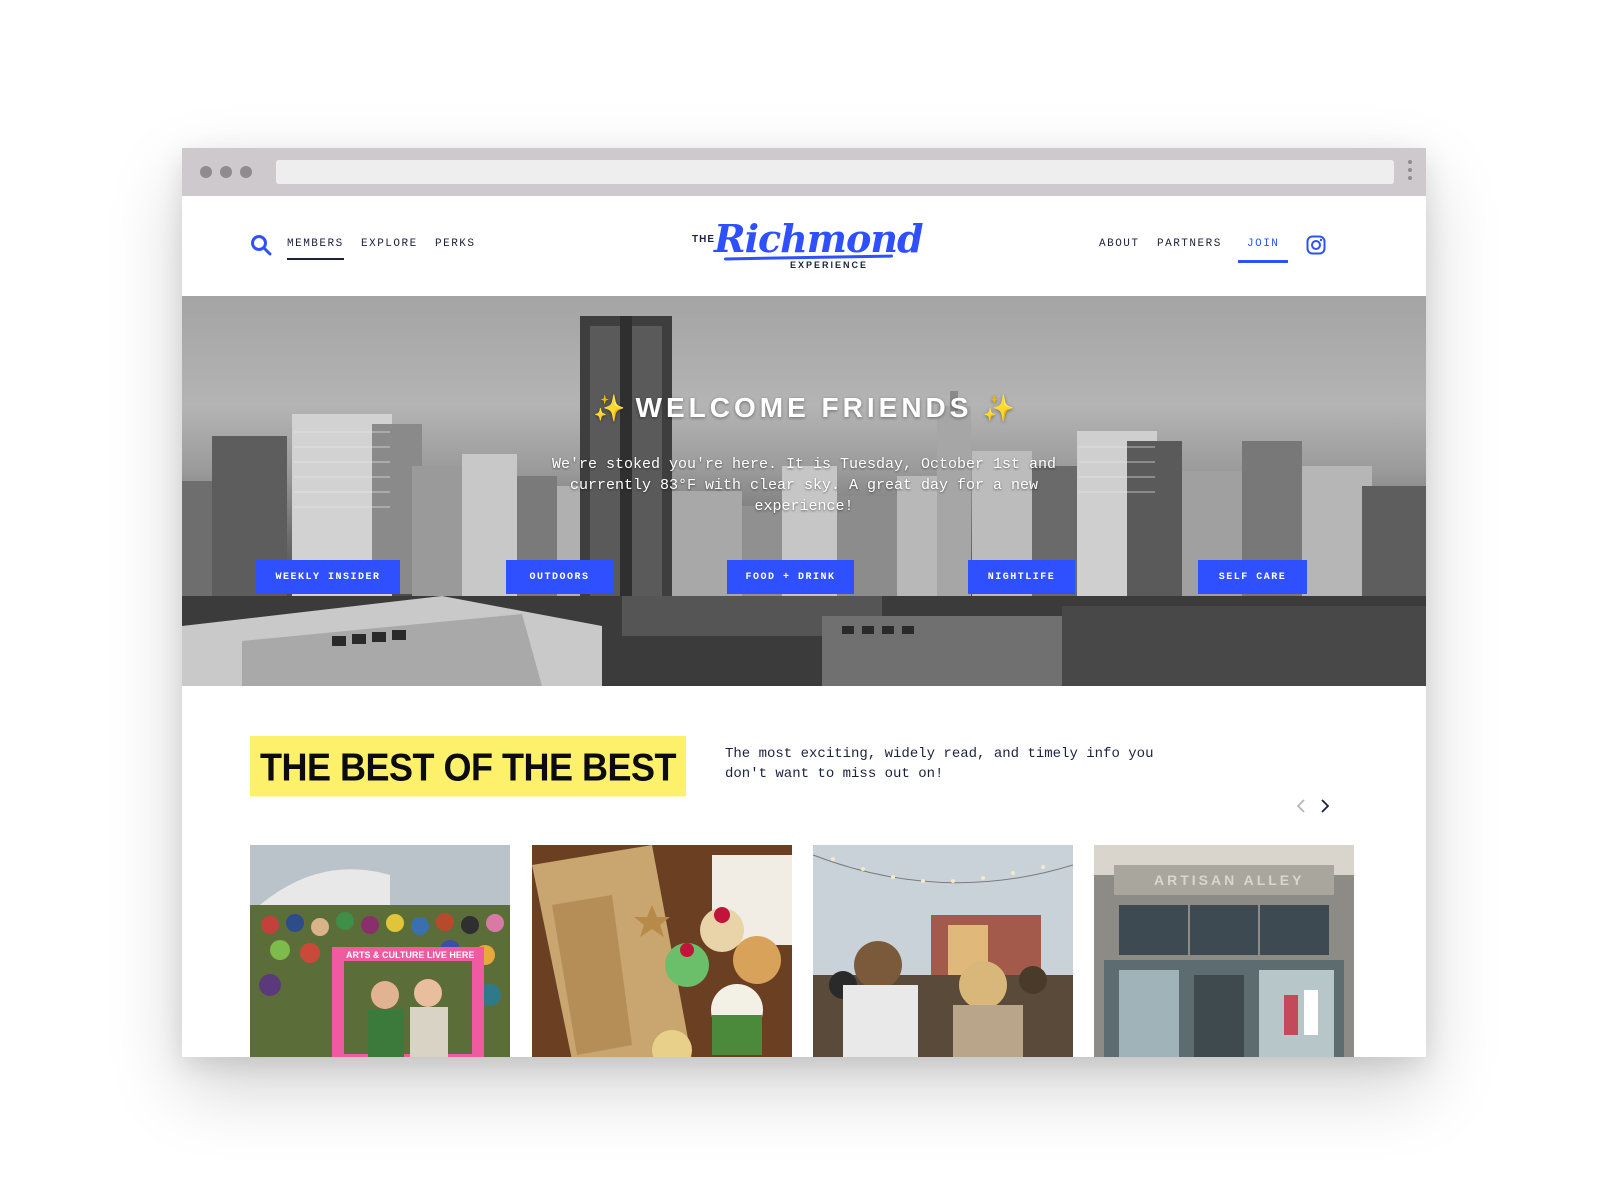  I want to click on logo-subtitle: EXPERIENCE, so click(829, 265).